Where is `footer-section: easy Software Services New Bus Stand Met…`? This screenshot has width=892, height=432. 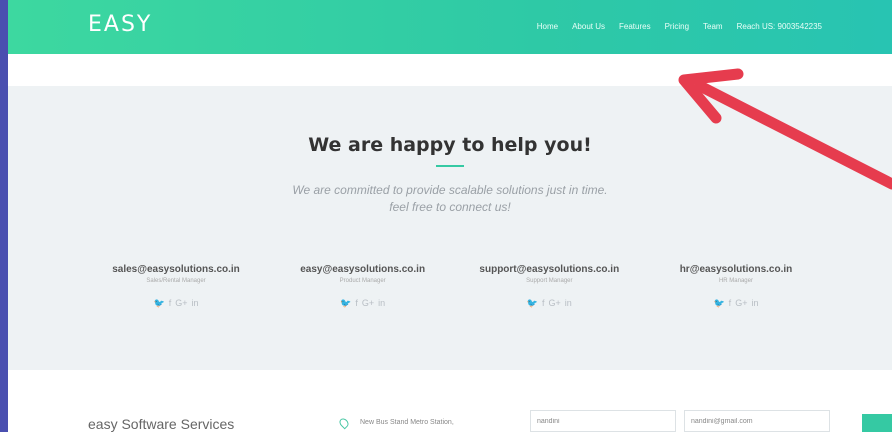
footer-section: easy Software Services New Bus Stand Met… is located at coordinates (450, 401).